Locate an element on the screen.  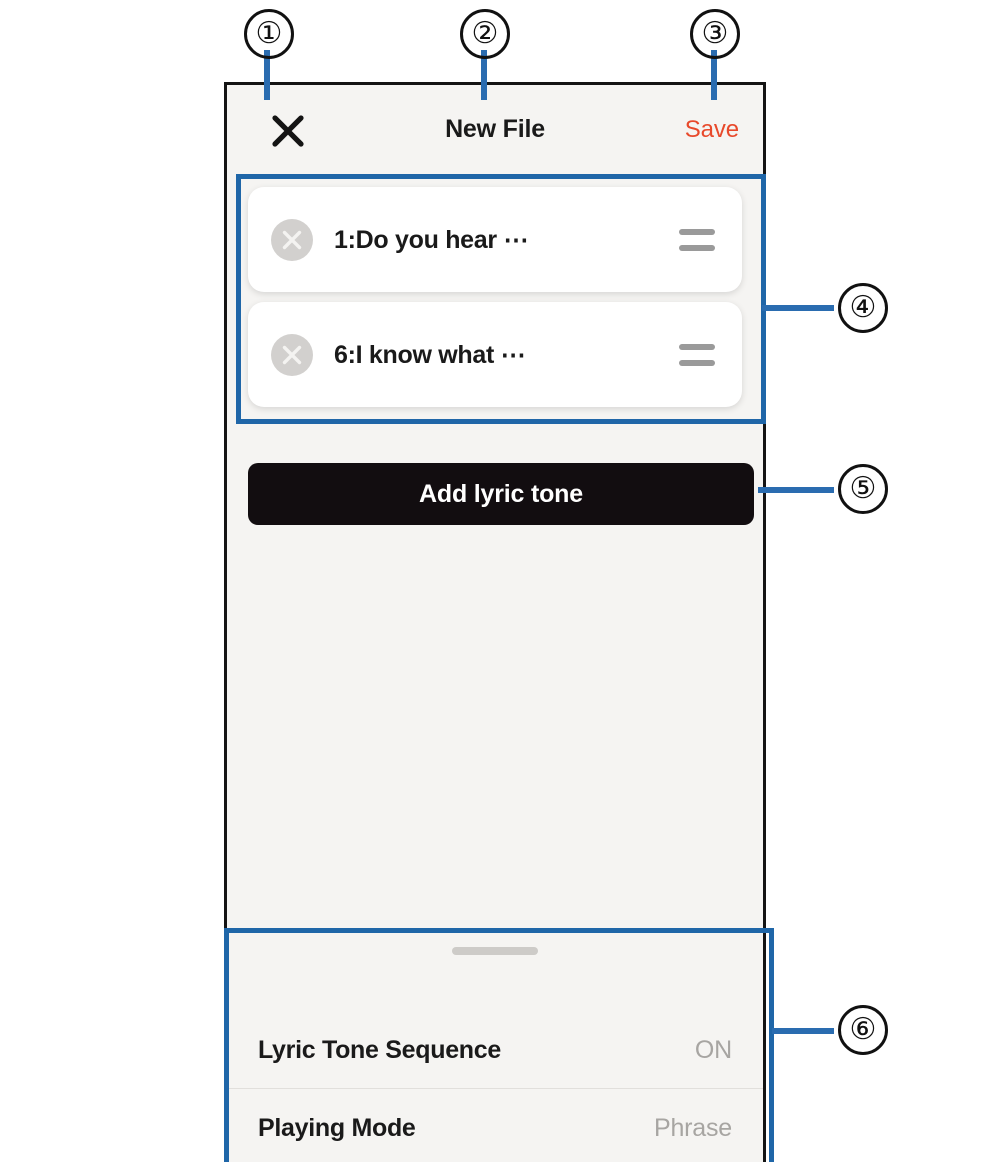
callout-marker-4: ④ is located at coordinates (863, 308).